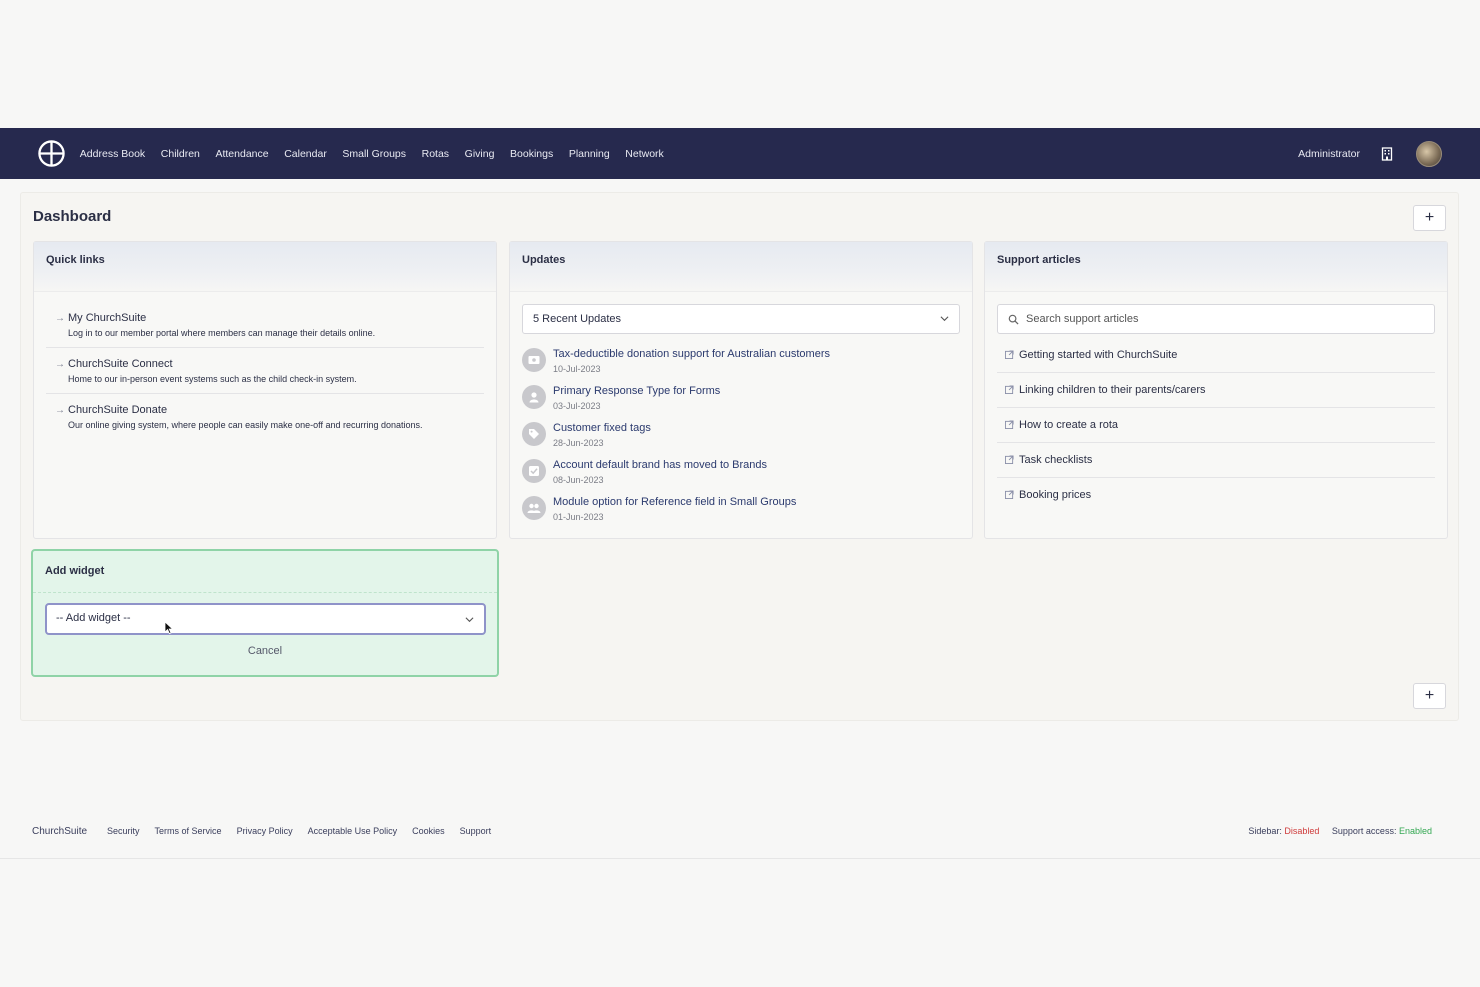 This screenshot has height=987, width=1480. What do you see at coordinates (534, 508) in the screenshot?
I see `group-icon` at bounding box center [534, 508].